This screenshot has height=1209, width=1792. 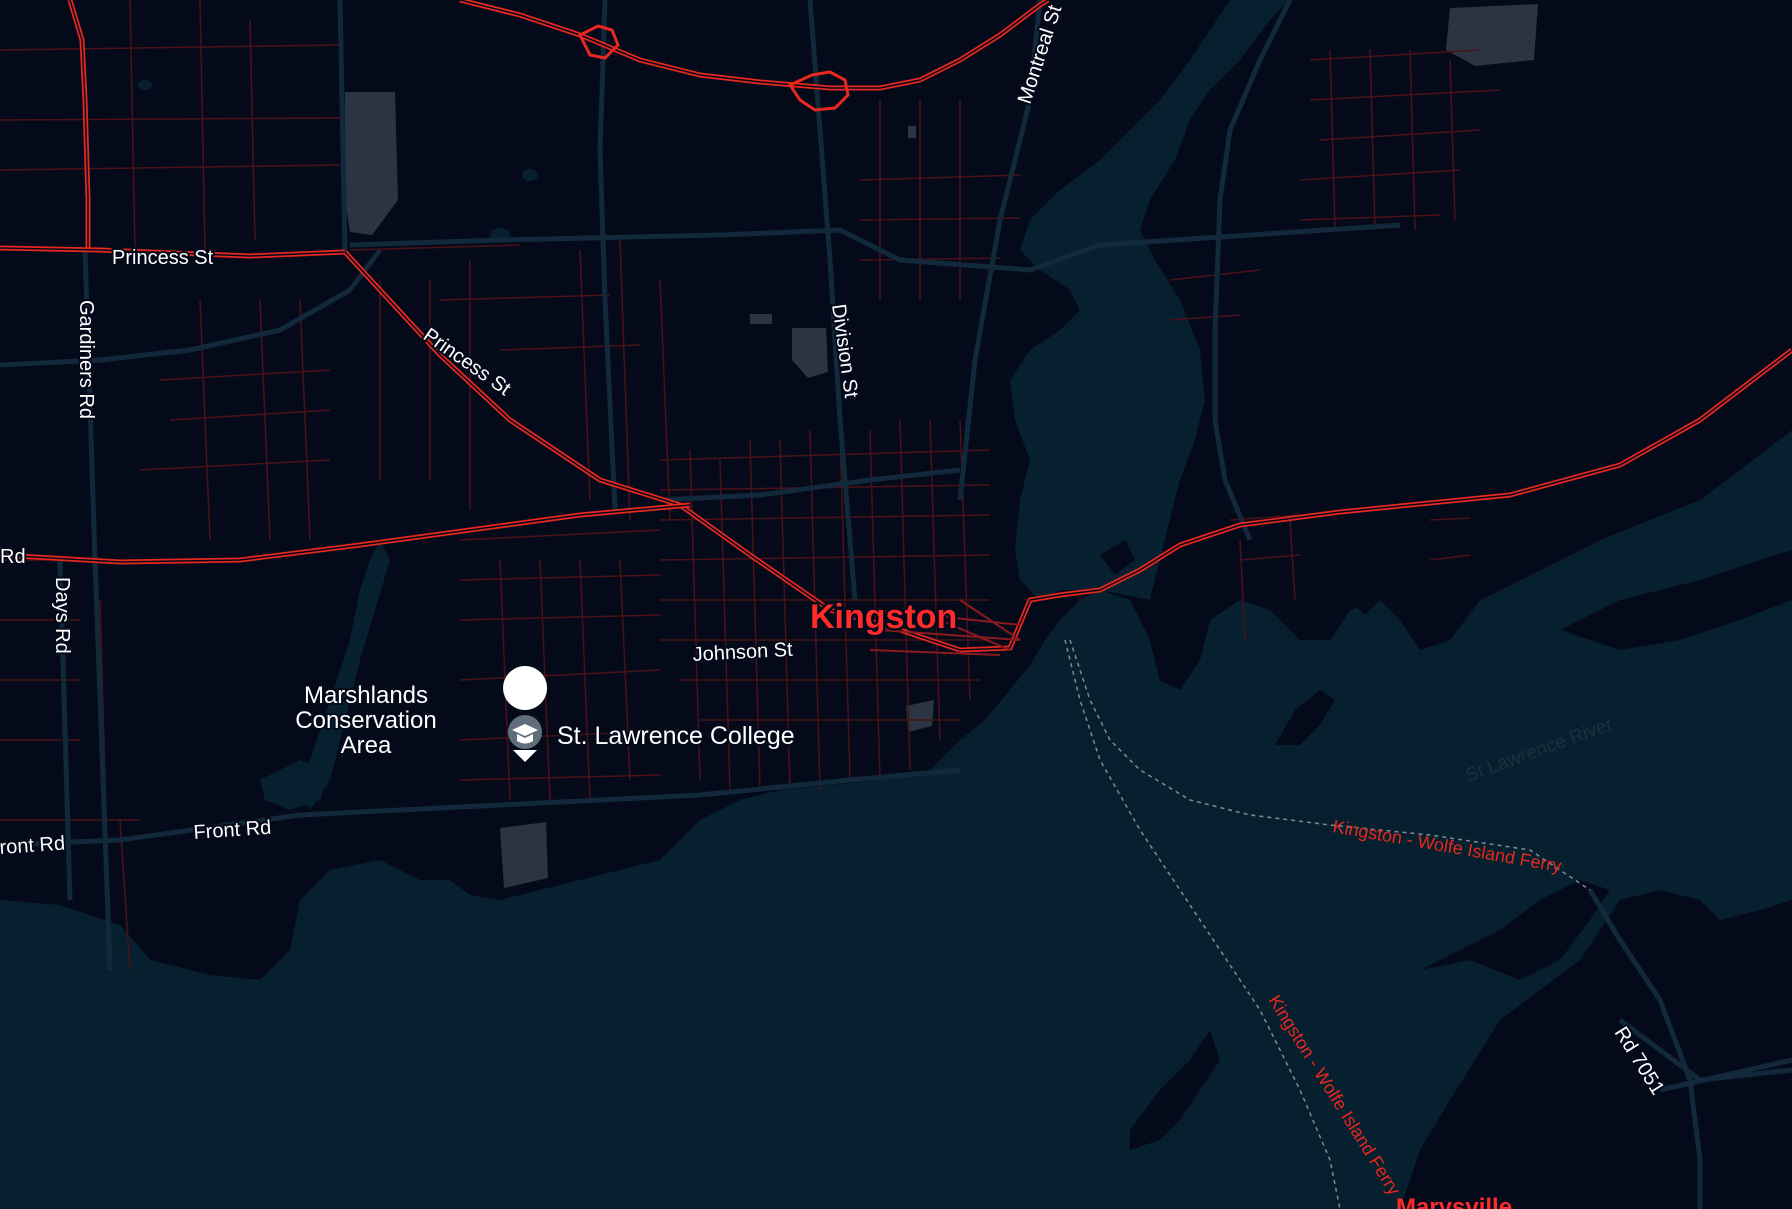 I want to click on area-label-line-1: Marshlands, so click(x=366, y=695).